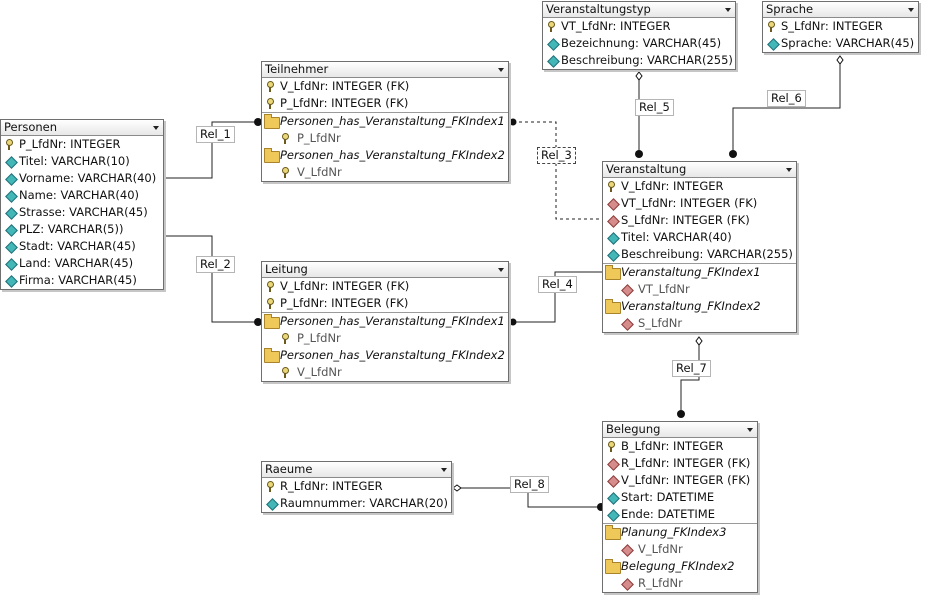  What do you see at coordinates (699, 220) in the screenshot?
I see `column-row: S_LfdNr: INTEGER (FK)` at bounding box center [699, 220].